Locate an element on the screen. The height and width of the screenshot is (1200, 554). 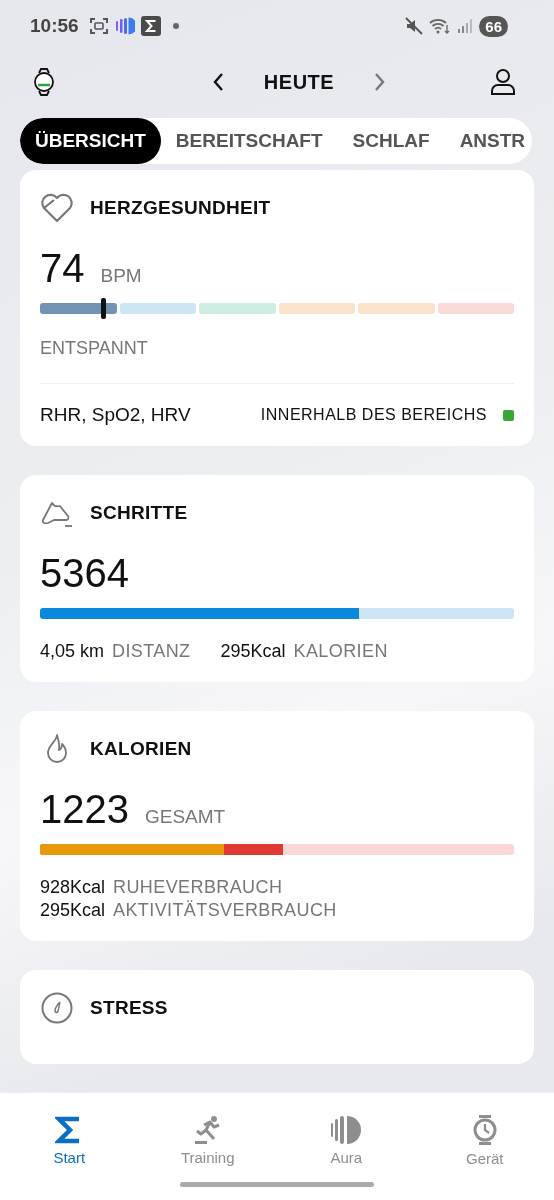
previous-icon is located at coordinates (218, 82).